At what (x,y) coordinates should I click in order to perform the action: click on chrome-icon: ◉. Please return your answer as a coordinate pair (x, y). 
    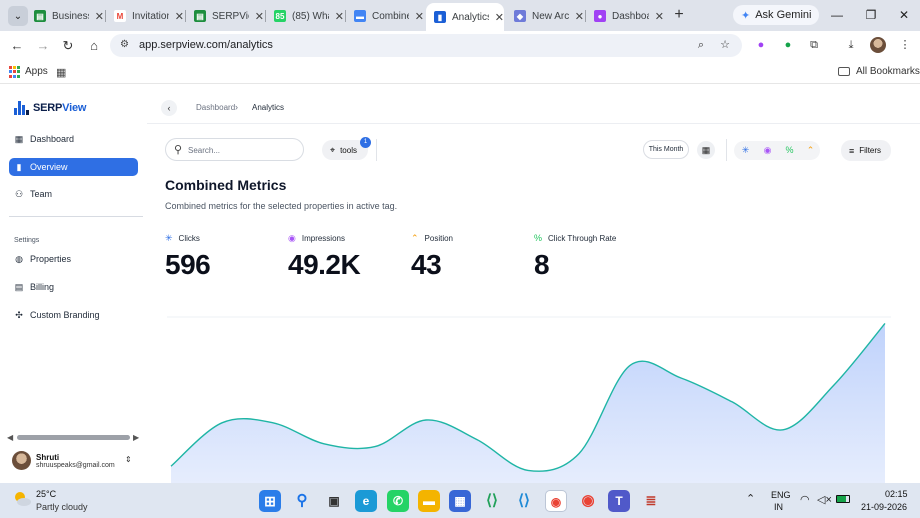
    Looking at the image, I should click on (556, 501).